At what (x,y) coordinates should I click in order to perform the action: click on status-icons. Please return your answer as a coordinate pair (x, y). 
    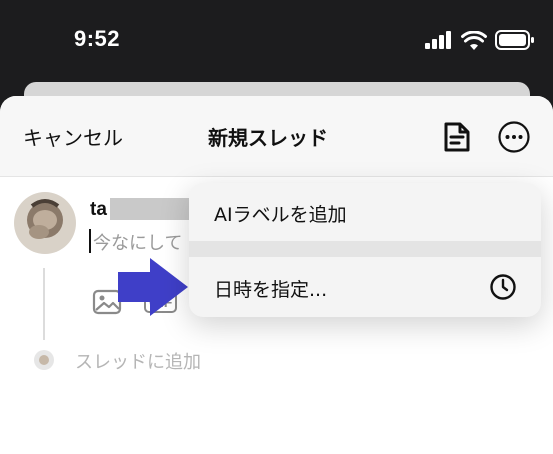
    Looking at the image, I should click on (480, 40).